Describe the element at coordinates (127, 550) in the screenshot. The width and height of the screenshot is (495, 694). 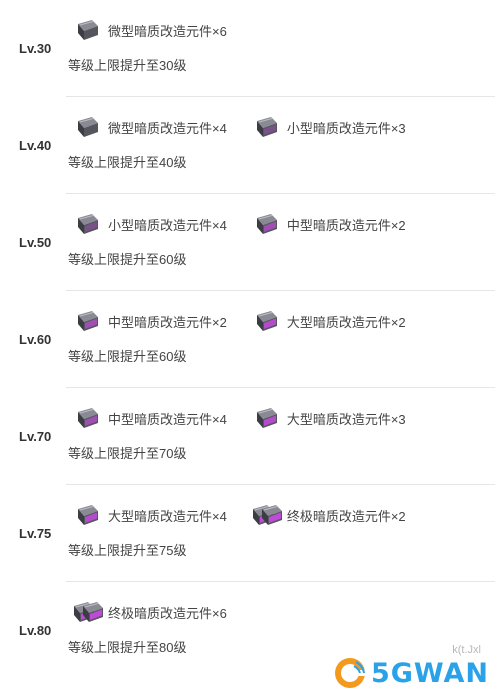
I see `level-cap-description: 等级上限提升至75级` at that location.